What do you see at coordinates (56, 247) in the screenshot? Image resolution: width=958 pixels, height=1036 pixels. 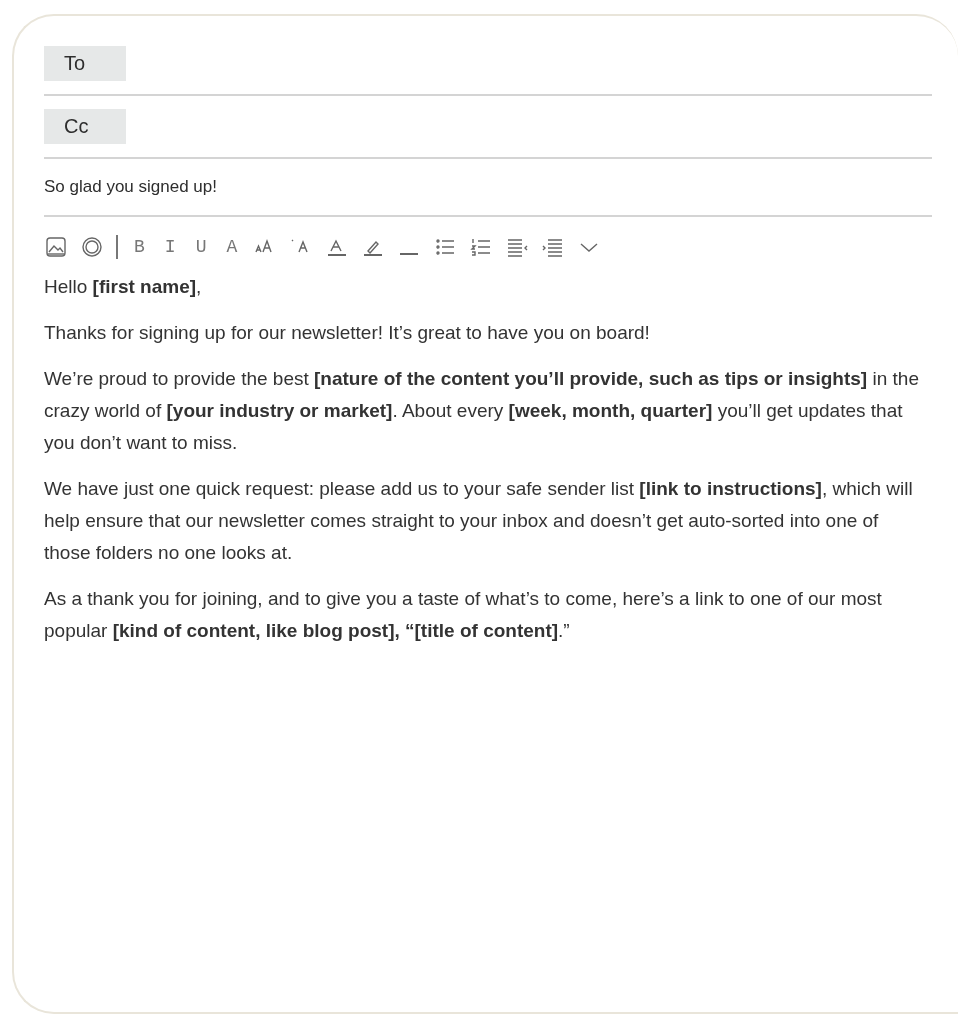 I see `image-icon` at bounding box center [56, 247].